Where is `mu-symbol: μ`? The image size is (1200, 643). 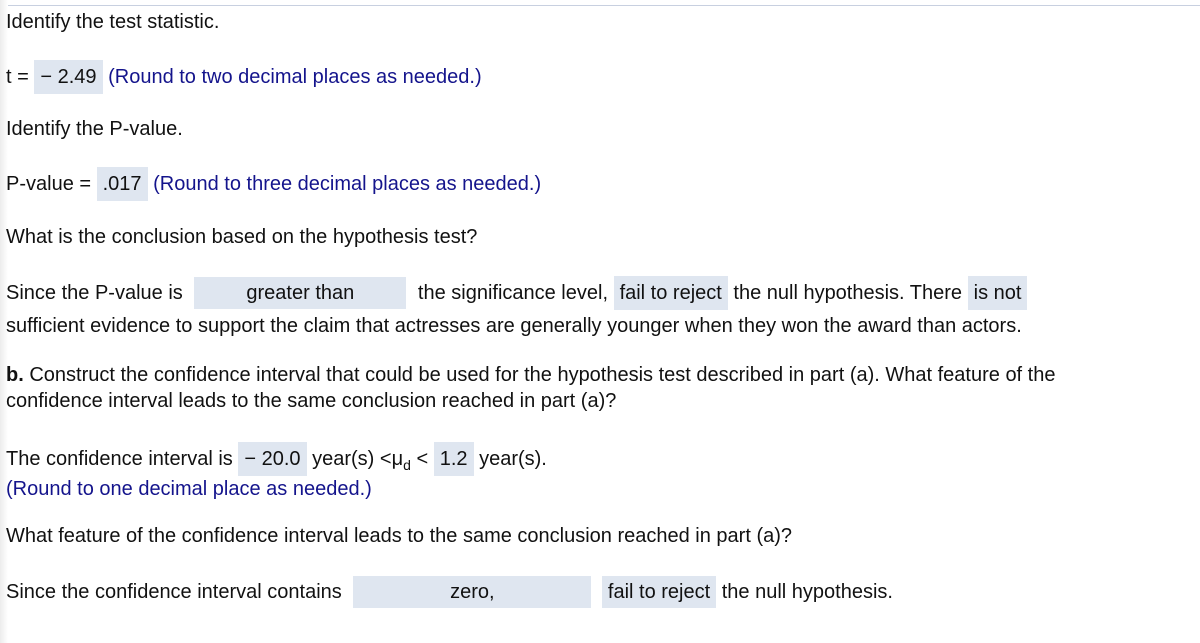 mu-symbol: μ is located at coordinates (397, 459).